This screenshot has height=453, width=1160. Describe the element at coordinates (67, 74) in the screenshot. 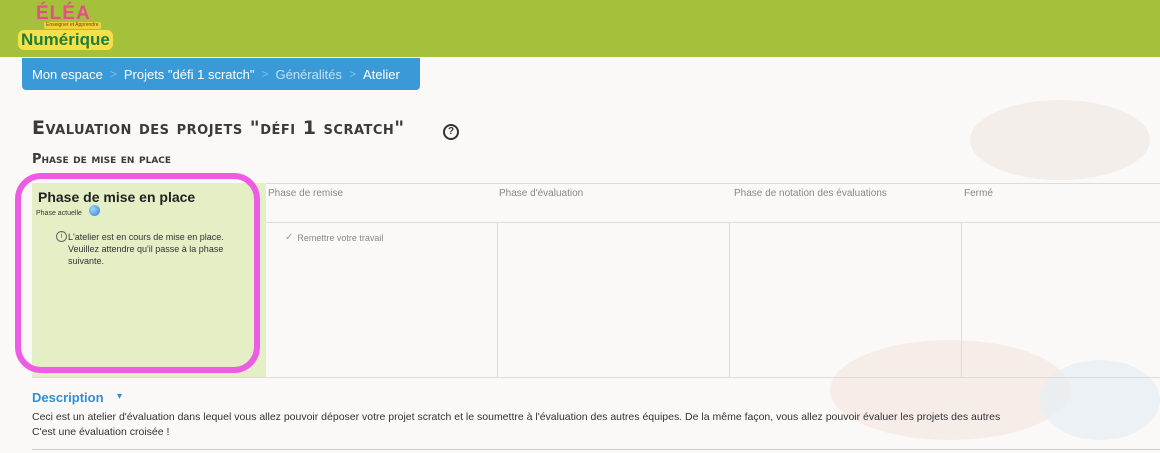

I see `breadcrumb-item-mon-espace: Mon espace` at that location.